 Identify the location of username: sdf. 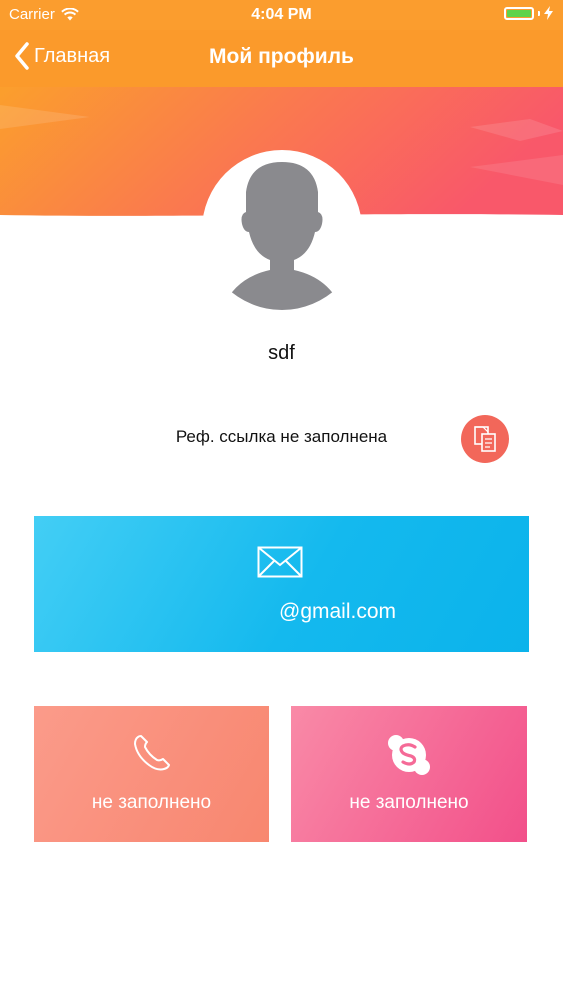
(281, 353).